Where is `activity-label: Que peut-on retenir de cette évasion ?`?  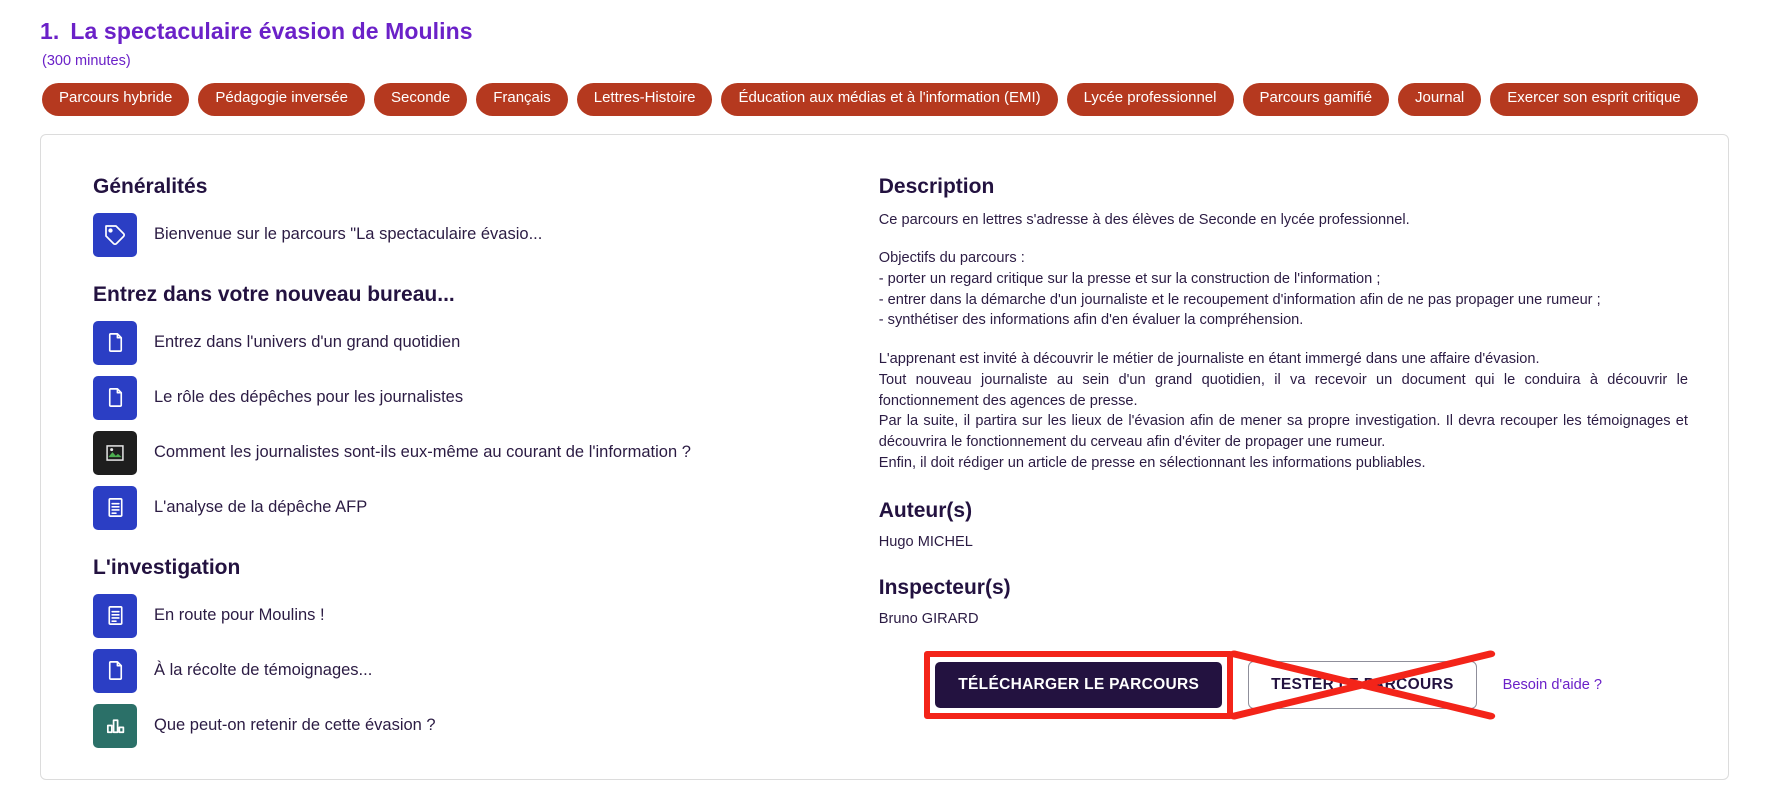
activity-label: Que peut-on retenir de cette évasion ? is located at coordinates (295, 724).